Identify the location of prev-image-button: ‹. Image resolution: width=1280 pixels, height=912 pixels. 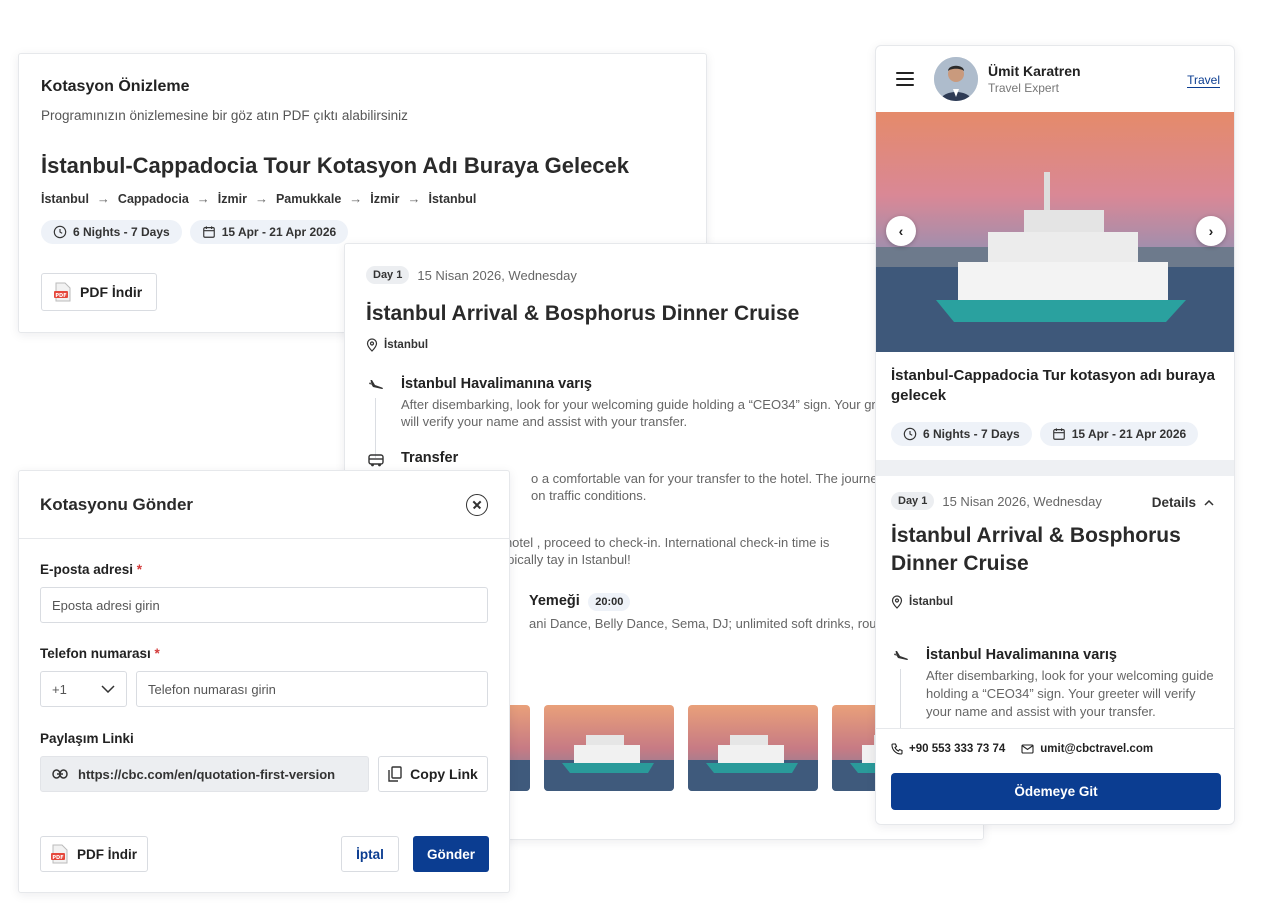
(901, 231).